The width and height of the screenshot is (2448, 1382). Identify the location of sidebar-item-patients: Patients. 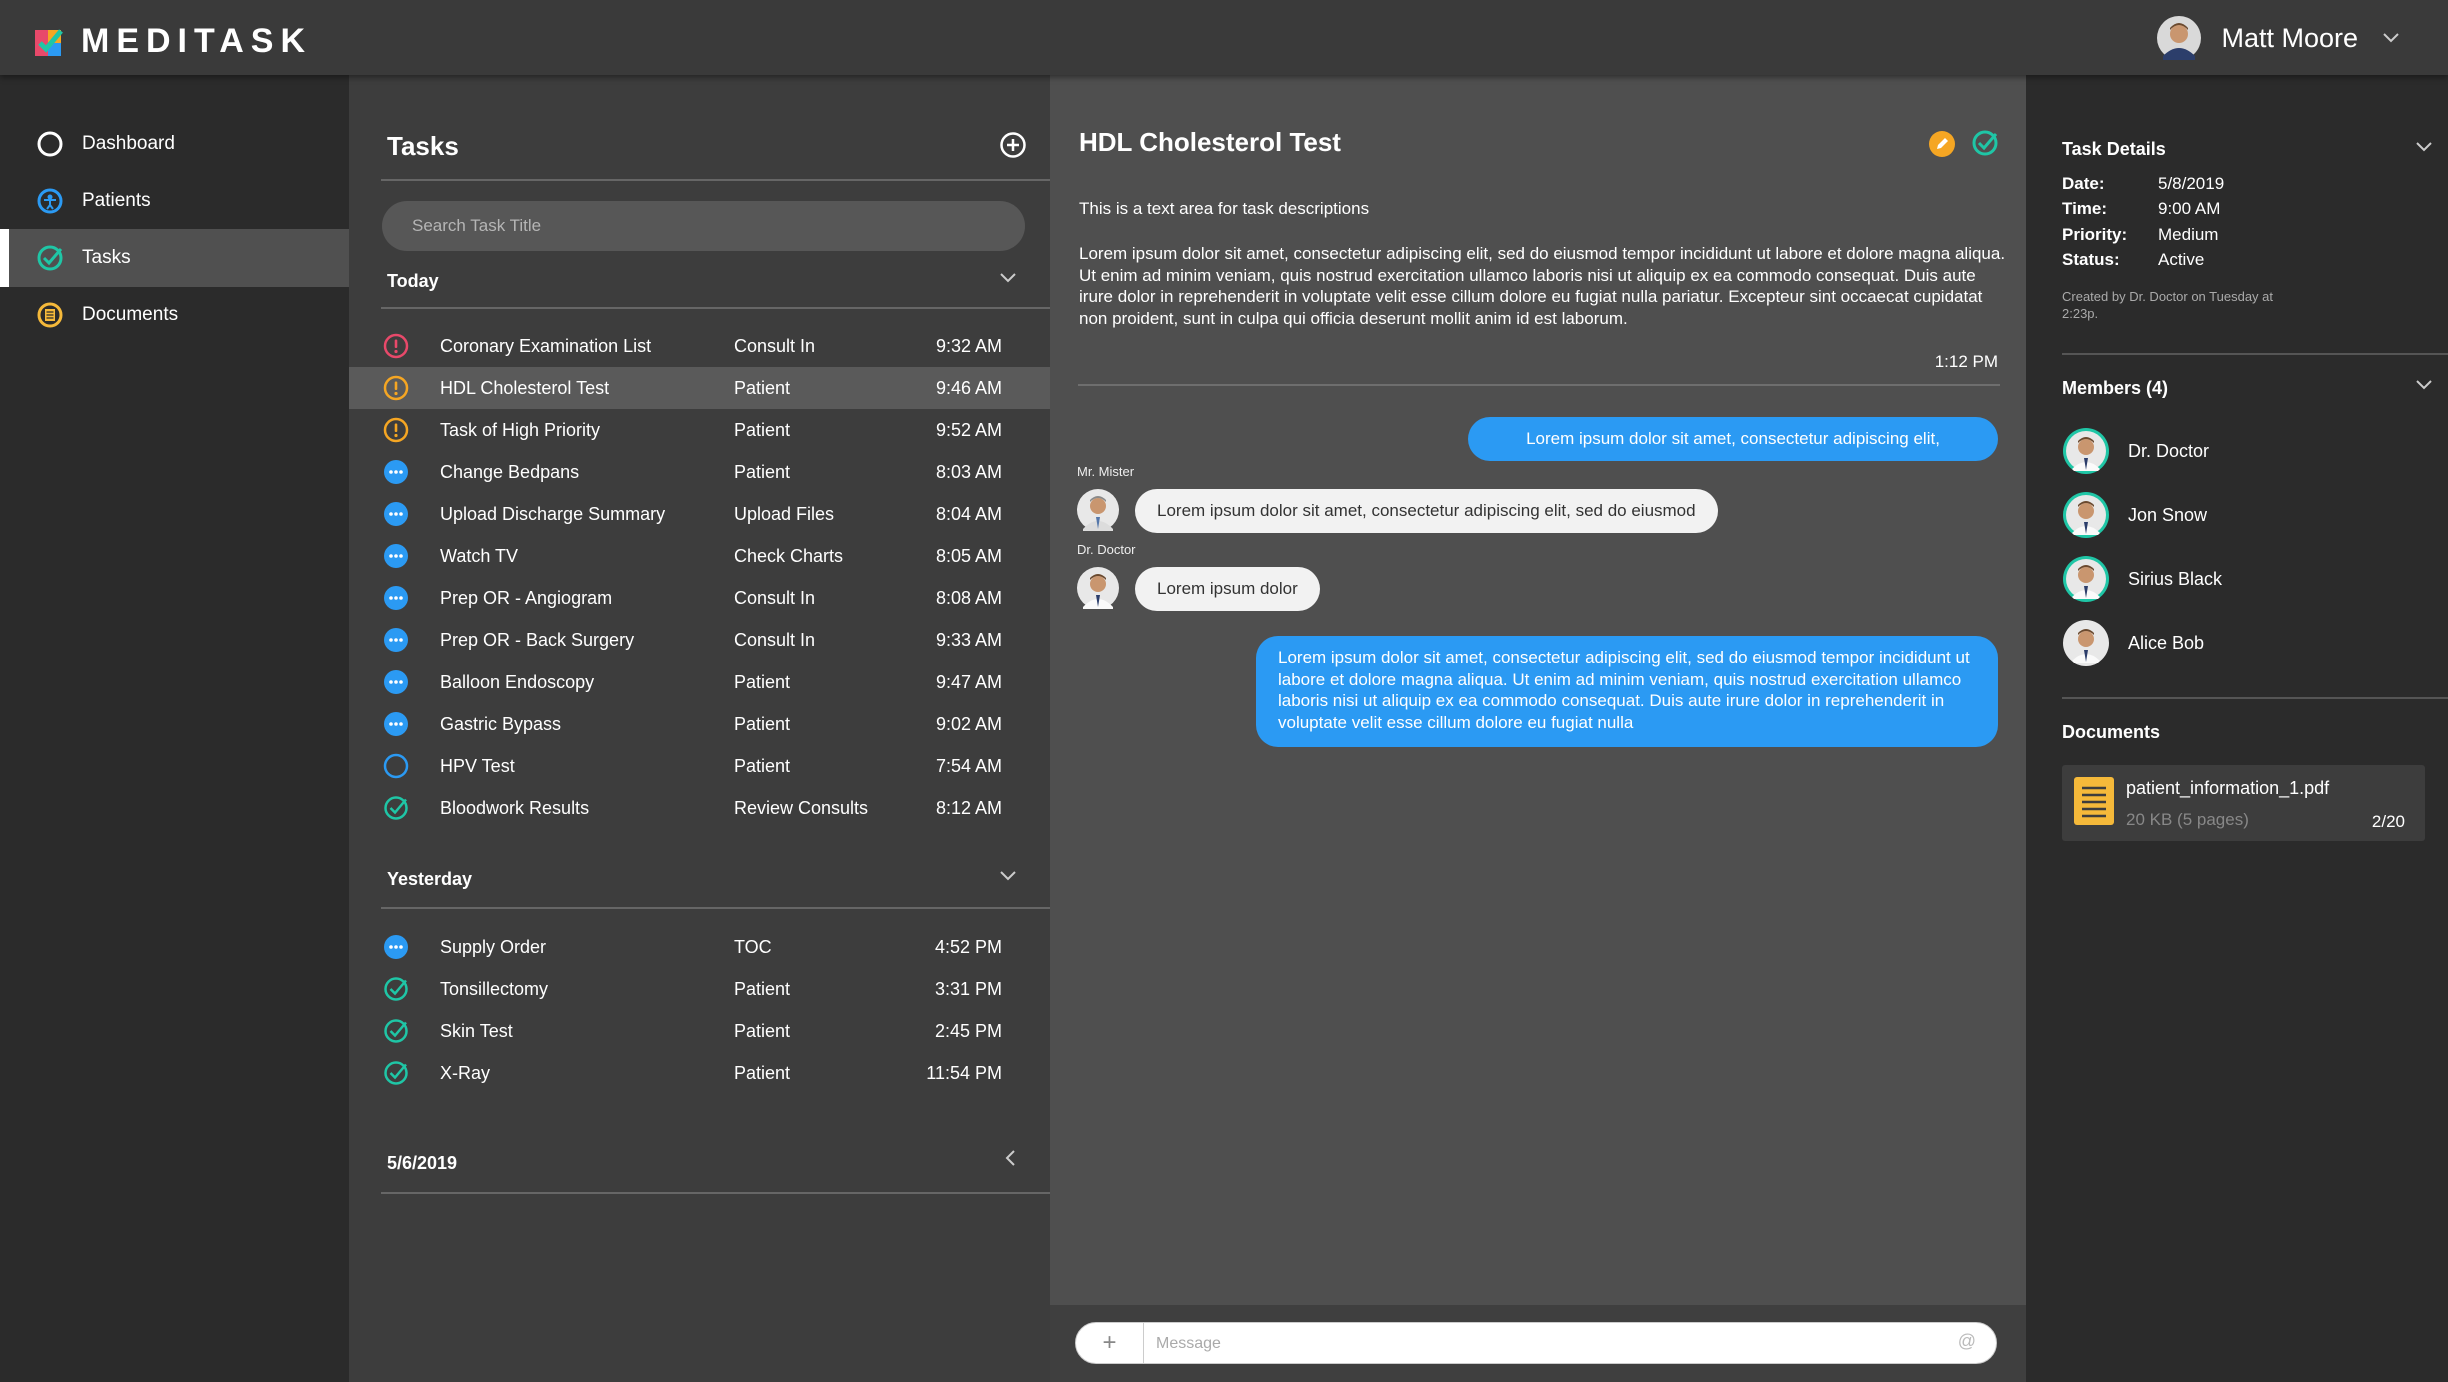
(174, 201).